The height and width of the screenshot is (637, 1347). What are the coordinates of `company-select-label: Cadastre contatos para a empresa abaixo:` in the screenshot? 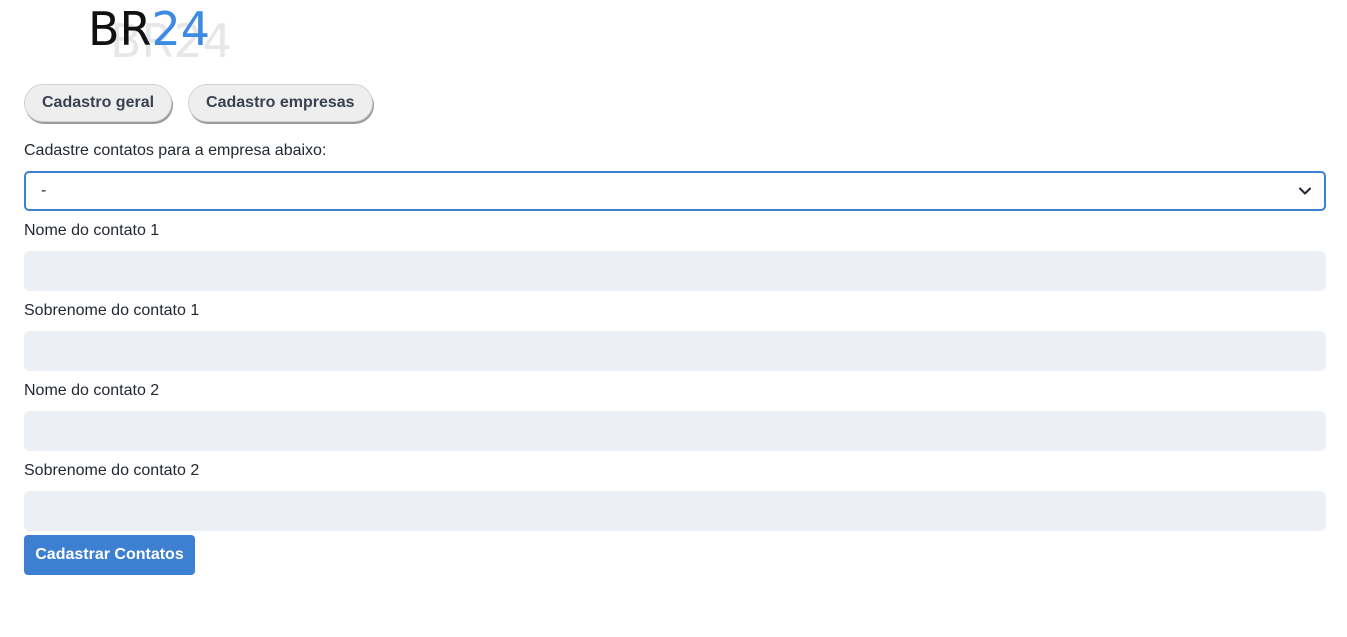 It's located at (175, 150).